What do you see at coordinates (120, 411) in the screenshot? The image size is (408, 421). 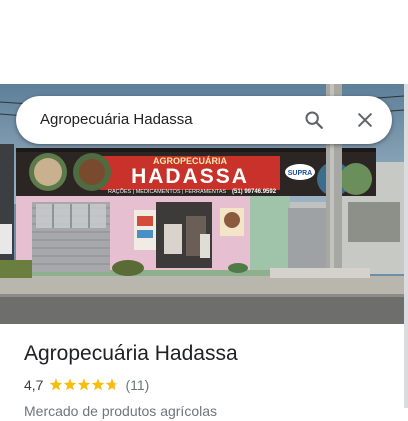 I see `place-category: Mercado de produtos agrícolas` at bounding box center [120, 411].